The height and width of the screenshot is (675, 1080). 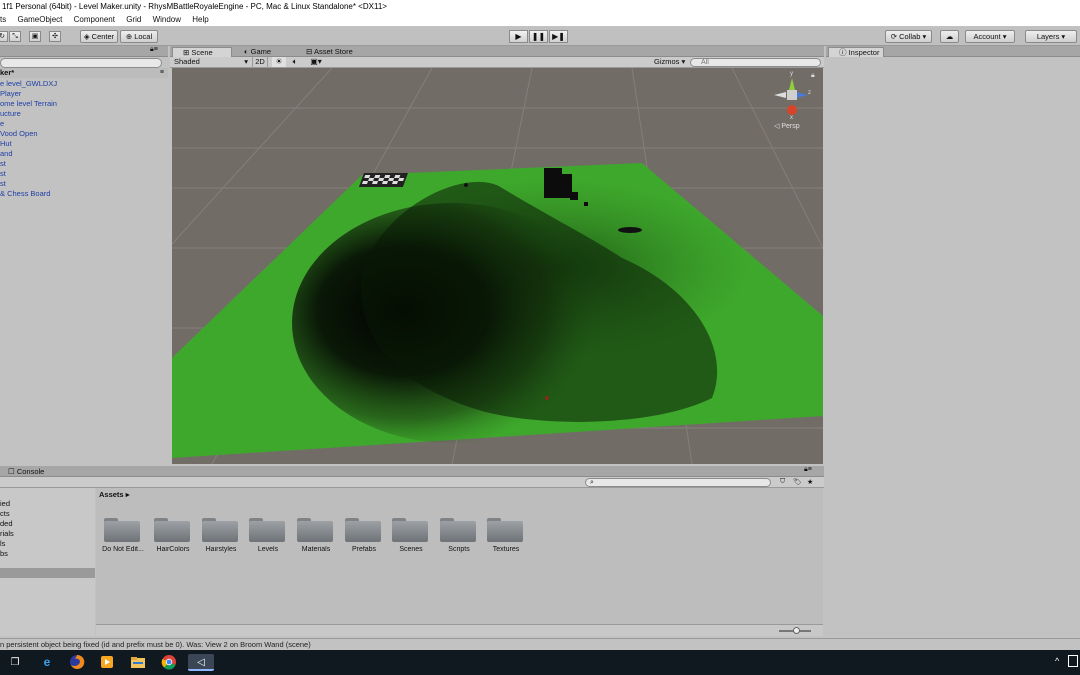 What do you see at coordinates (55, 36) in the screenshot?
I see `transform-tool-icon: ✣` at bounding box center [55, 36].